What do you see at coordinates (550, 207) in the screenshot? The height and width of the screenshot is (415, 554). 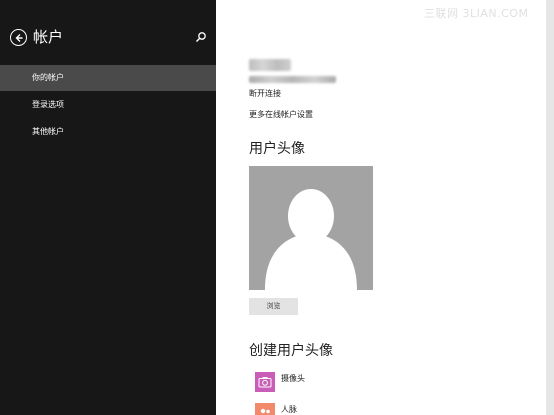 I see `scrollbar` at bounding box center [550, 207].